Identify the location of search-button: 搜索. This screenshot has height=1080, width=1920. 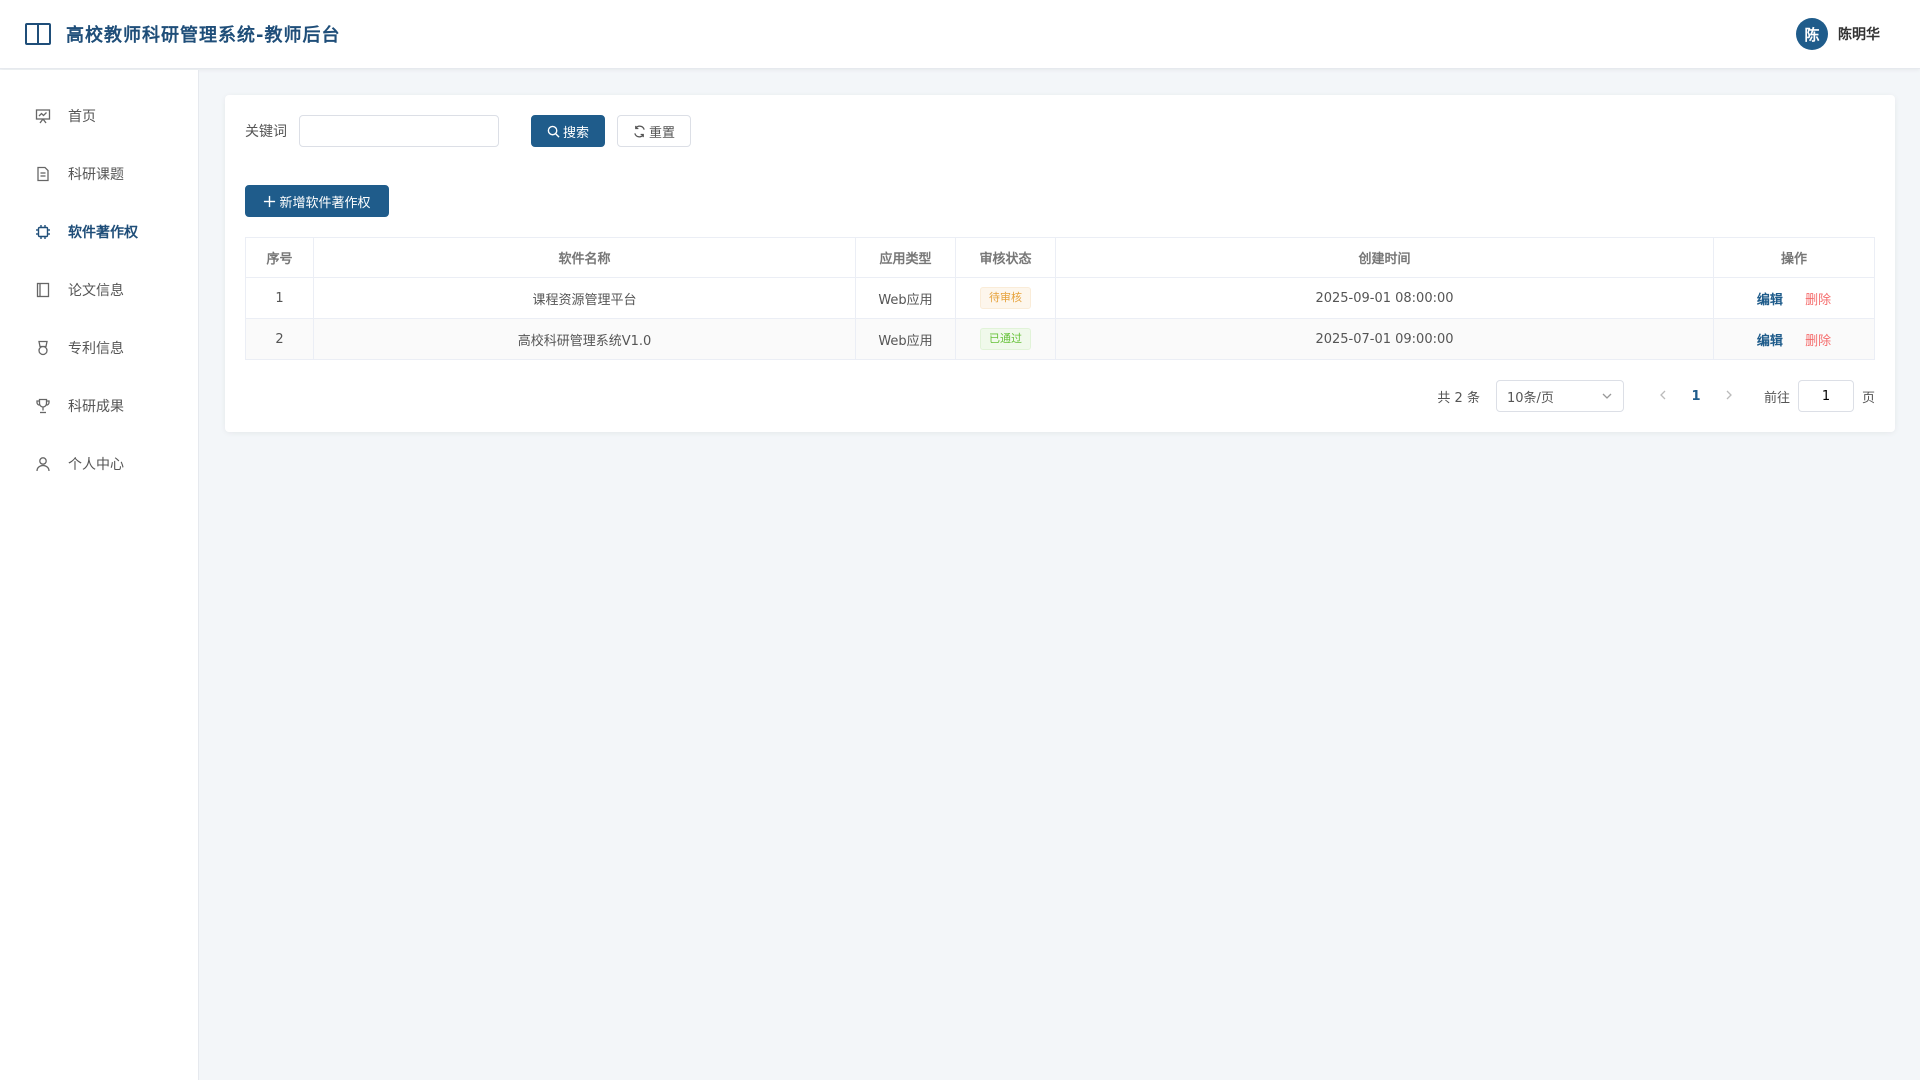
(568, 131).